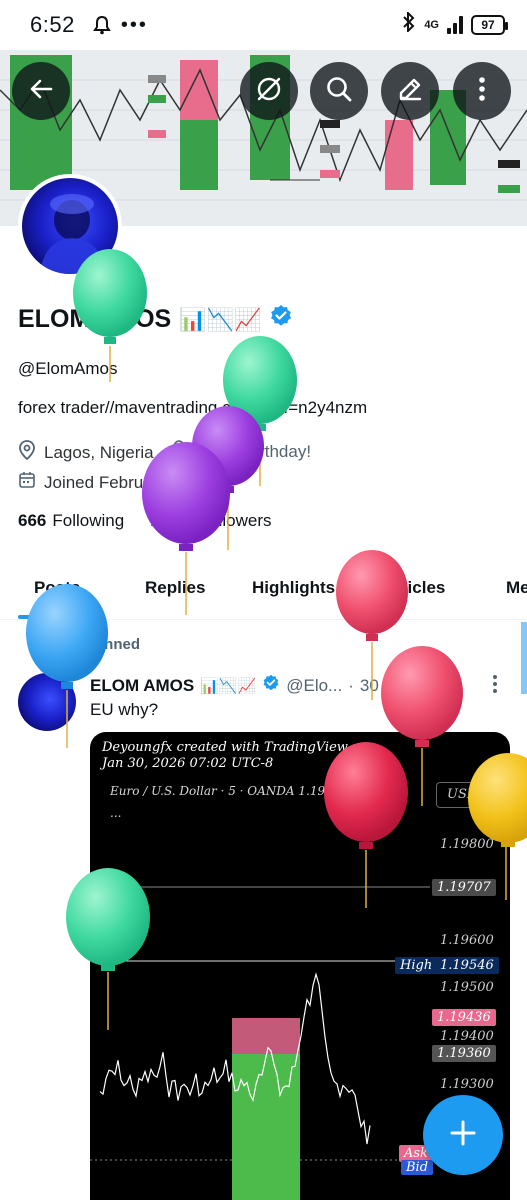 Image resolution: width=527 pixels, height=1200 pixels. I want to click on compose-button, so click(463, 1135).